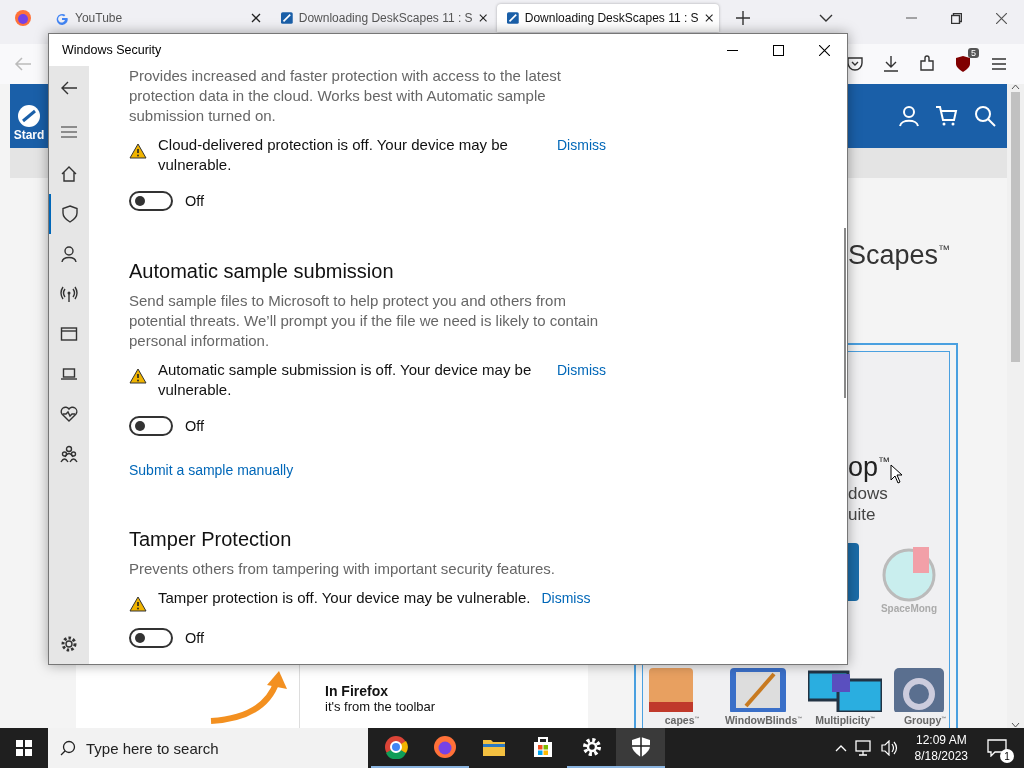  Describe the element at coordinates (22, 18) in the screenshot. I see `browser-logo-icon` at that location.